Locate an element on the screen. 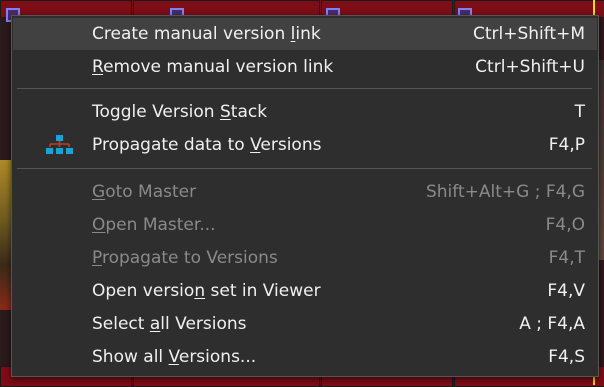  menu-item-shortcut: Ctrl+Shift+U is located at coordinates (530, 67).